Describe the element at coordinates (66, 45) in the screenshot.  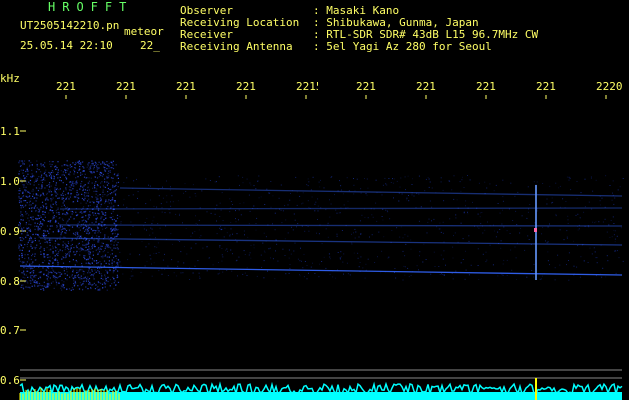
I see `datetime-label: 25.05.14 22:10` at that location.